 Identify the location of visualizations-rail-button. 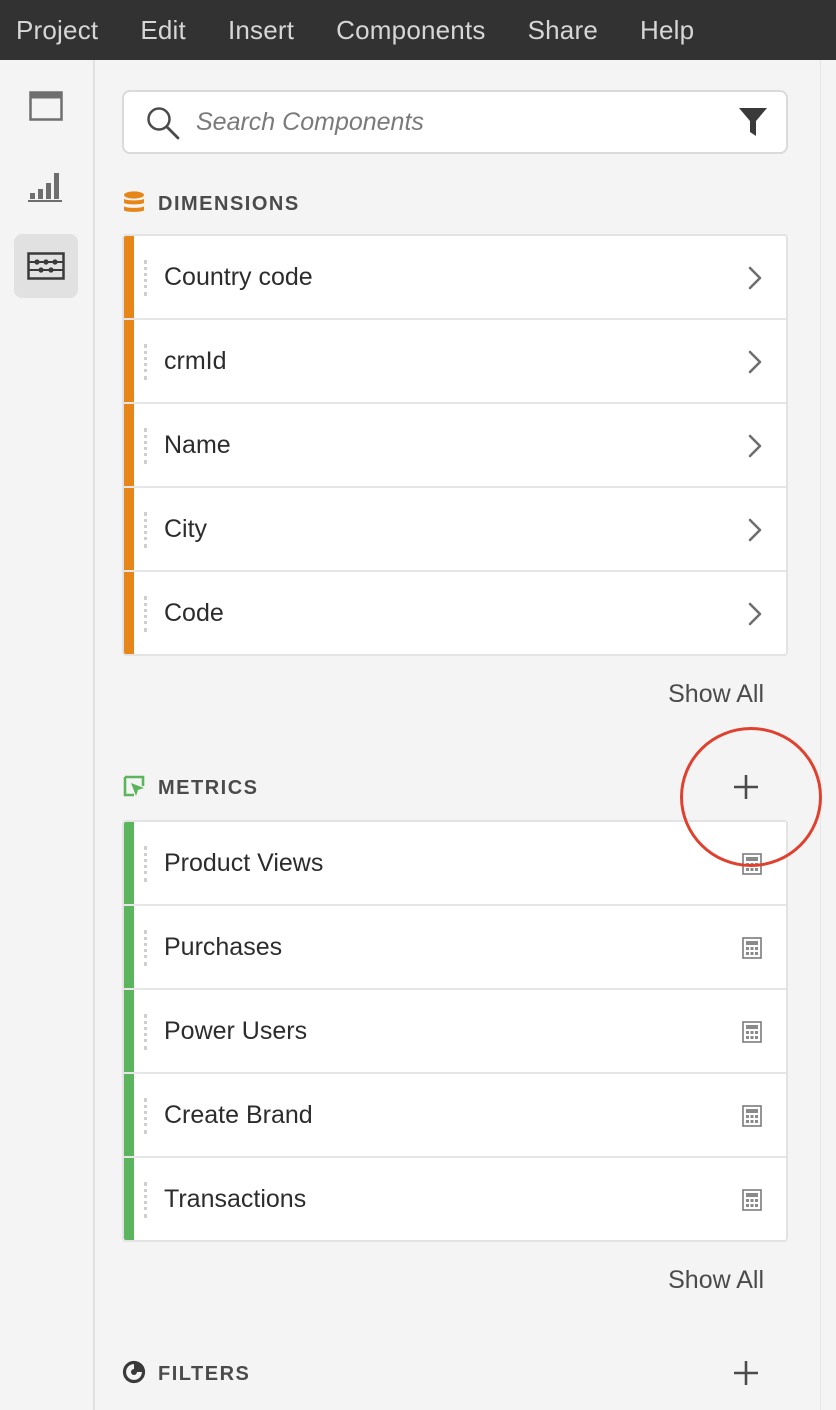
(46, 186).